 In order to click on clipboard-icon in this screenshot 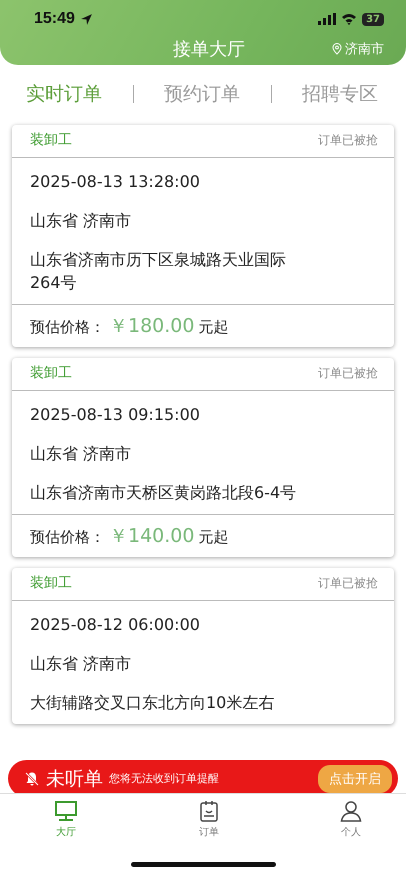, I will do `click(209, 811)`.